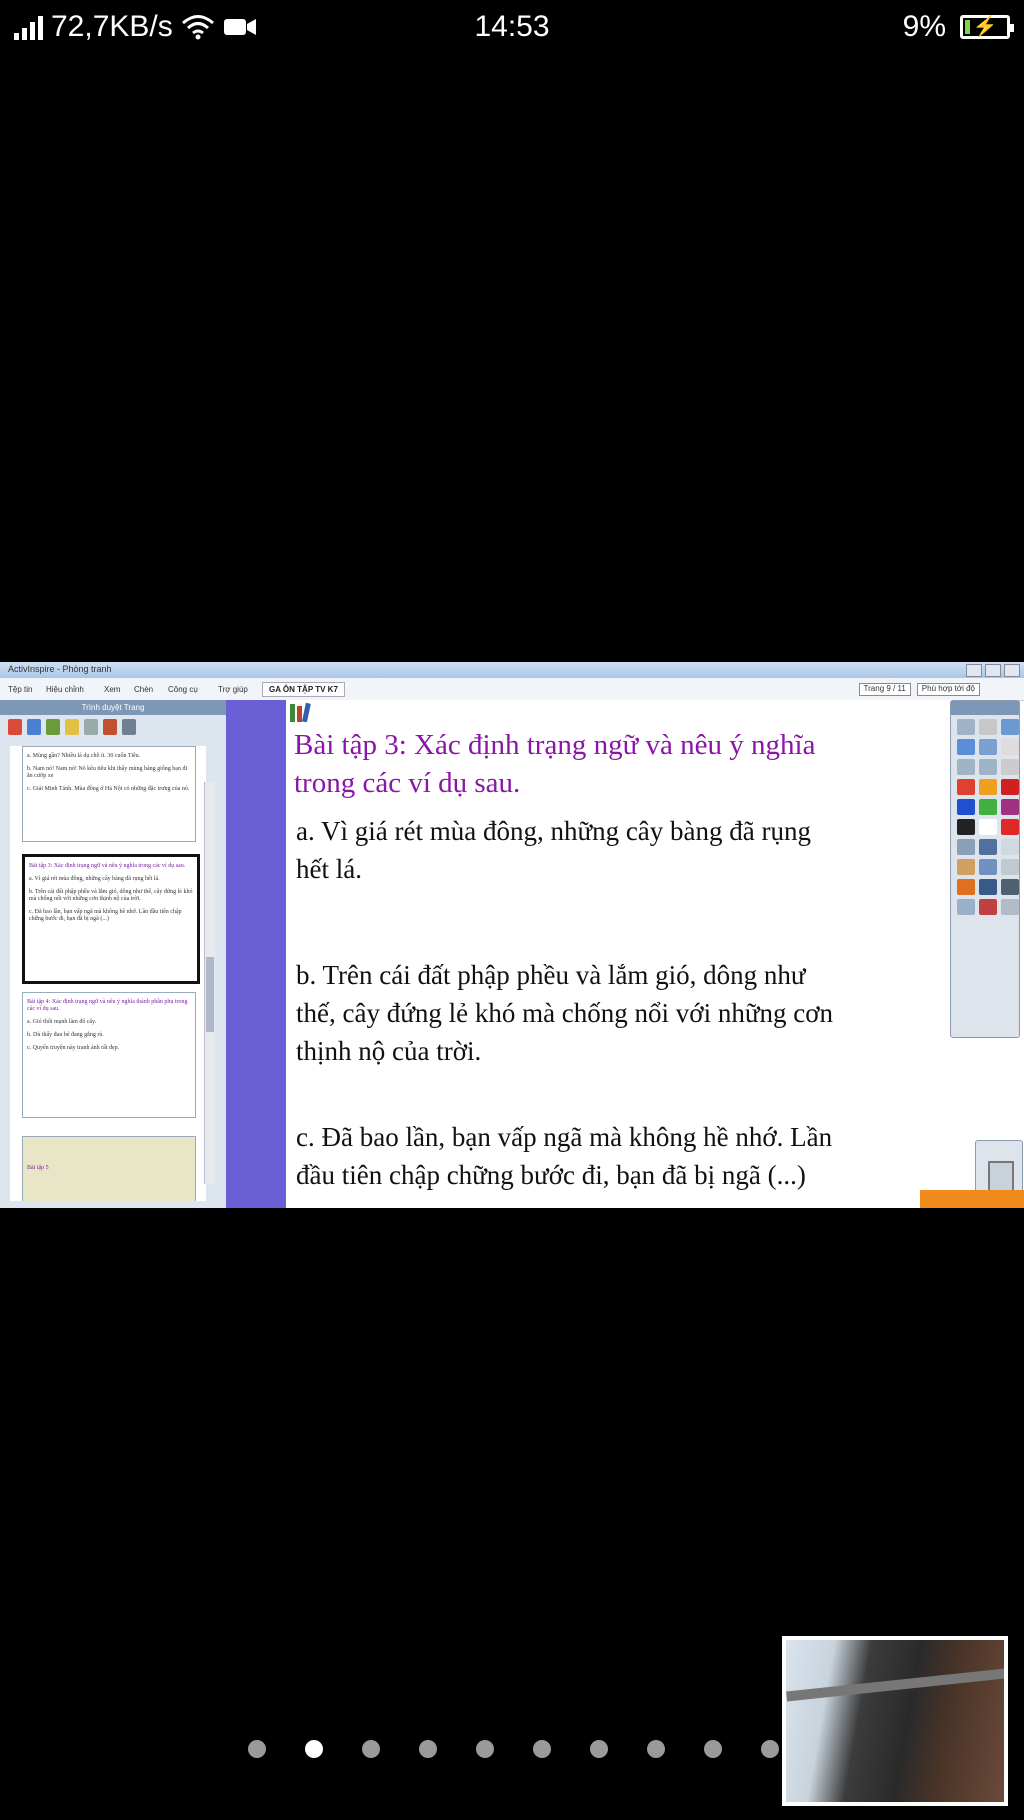 Image resolution: width=1024 pixels, height=1820 pixels. I want to click on revealer-icon, so click(1010, 907).